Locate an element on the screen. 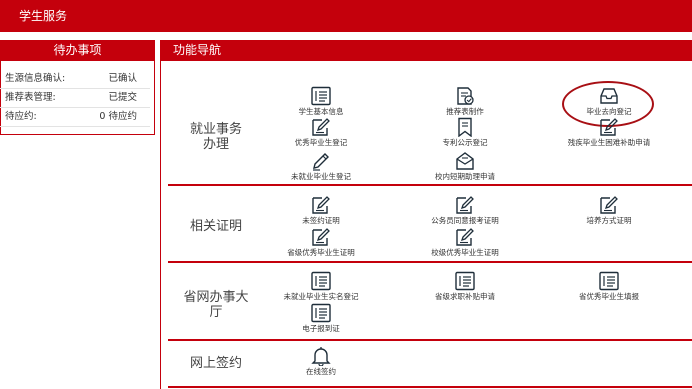 Image resolution: width=692 pixels, height=389 pixels. item-provincial-excellent-report: 省优秀毕业生填报 is located at coordinates (609, 286).